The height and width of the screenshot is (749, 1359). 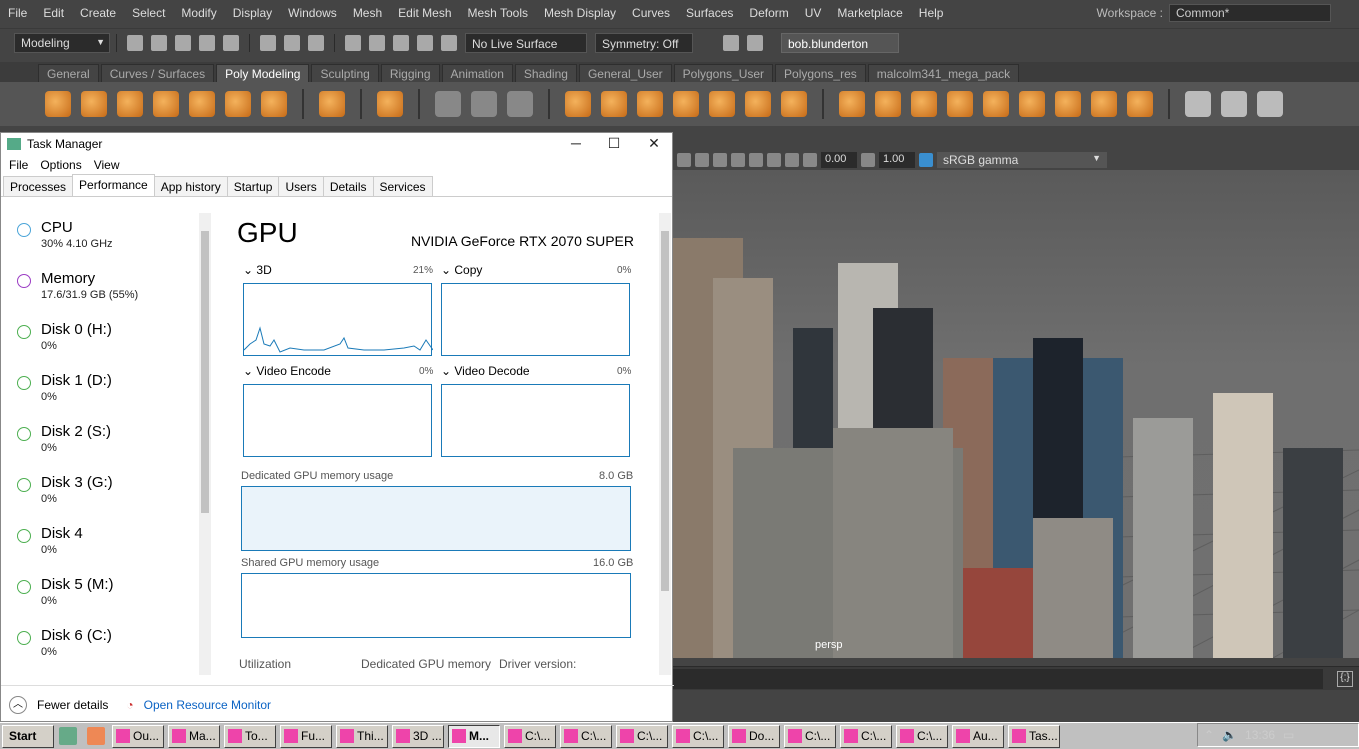 I want to click on grid-icon, so click(x=756, y=160).